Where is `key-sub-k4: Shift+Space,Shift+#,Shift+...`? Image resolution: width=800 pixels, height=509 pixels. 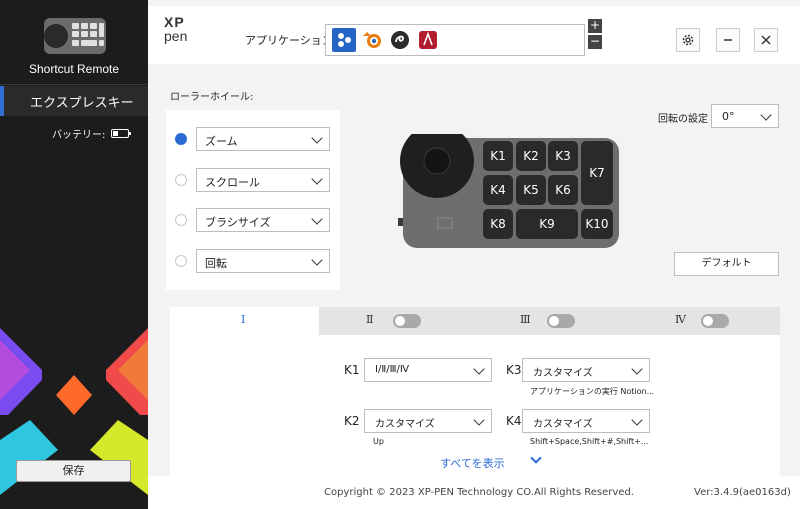 key-sub-k4: Shift+Space,Shift+#,Shift+... is located at coordinates (589, 441).